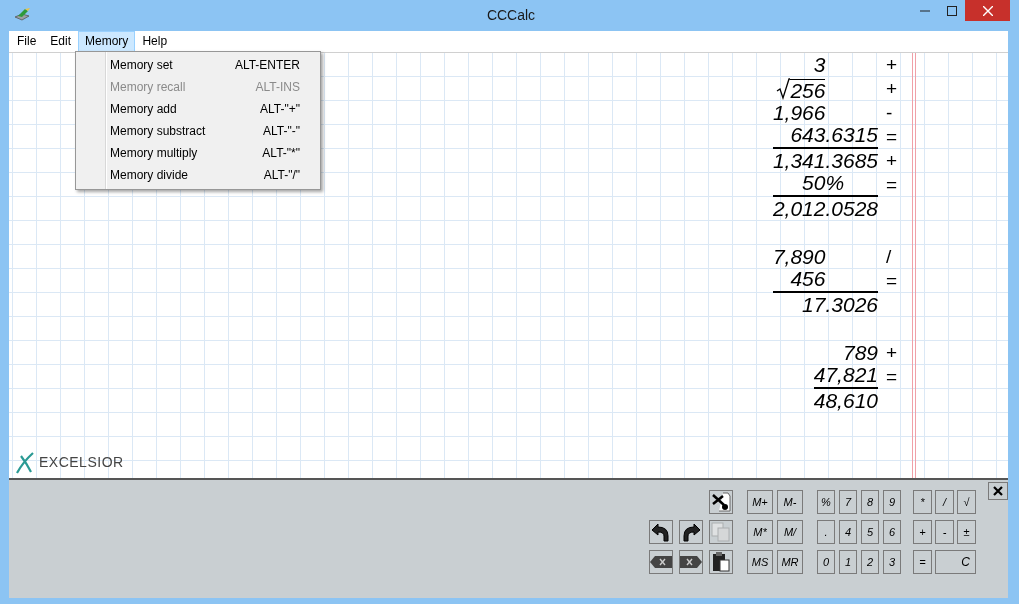 This screenshot has height=604, width=1019. What do you see at coordinates (839, 305) in the screenshot?
I see `tape-number: 17.3026` at bounding box center [839, 305].